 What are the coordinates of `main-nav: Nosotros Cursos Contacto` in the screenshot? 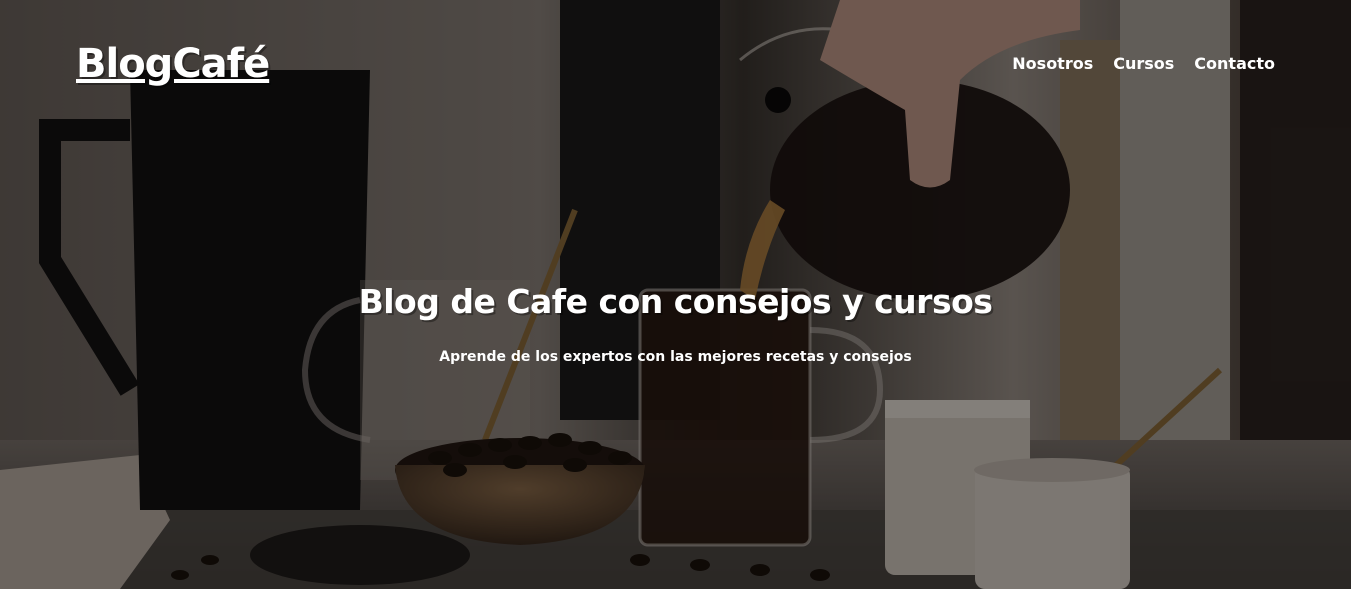 It's located at (1143, 64).